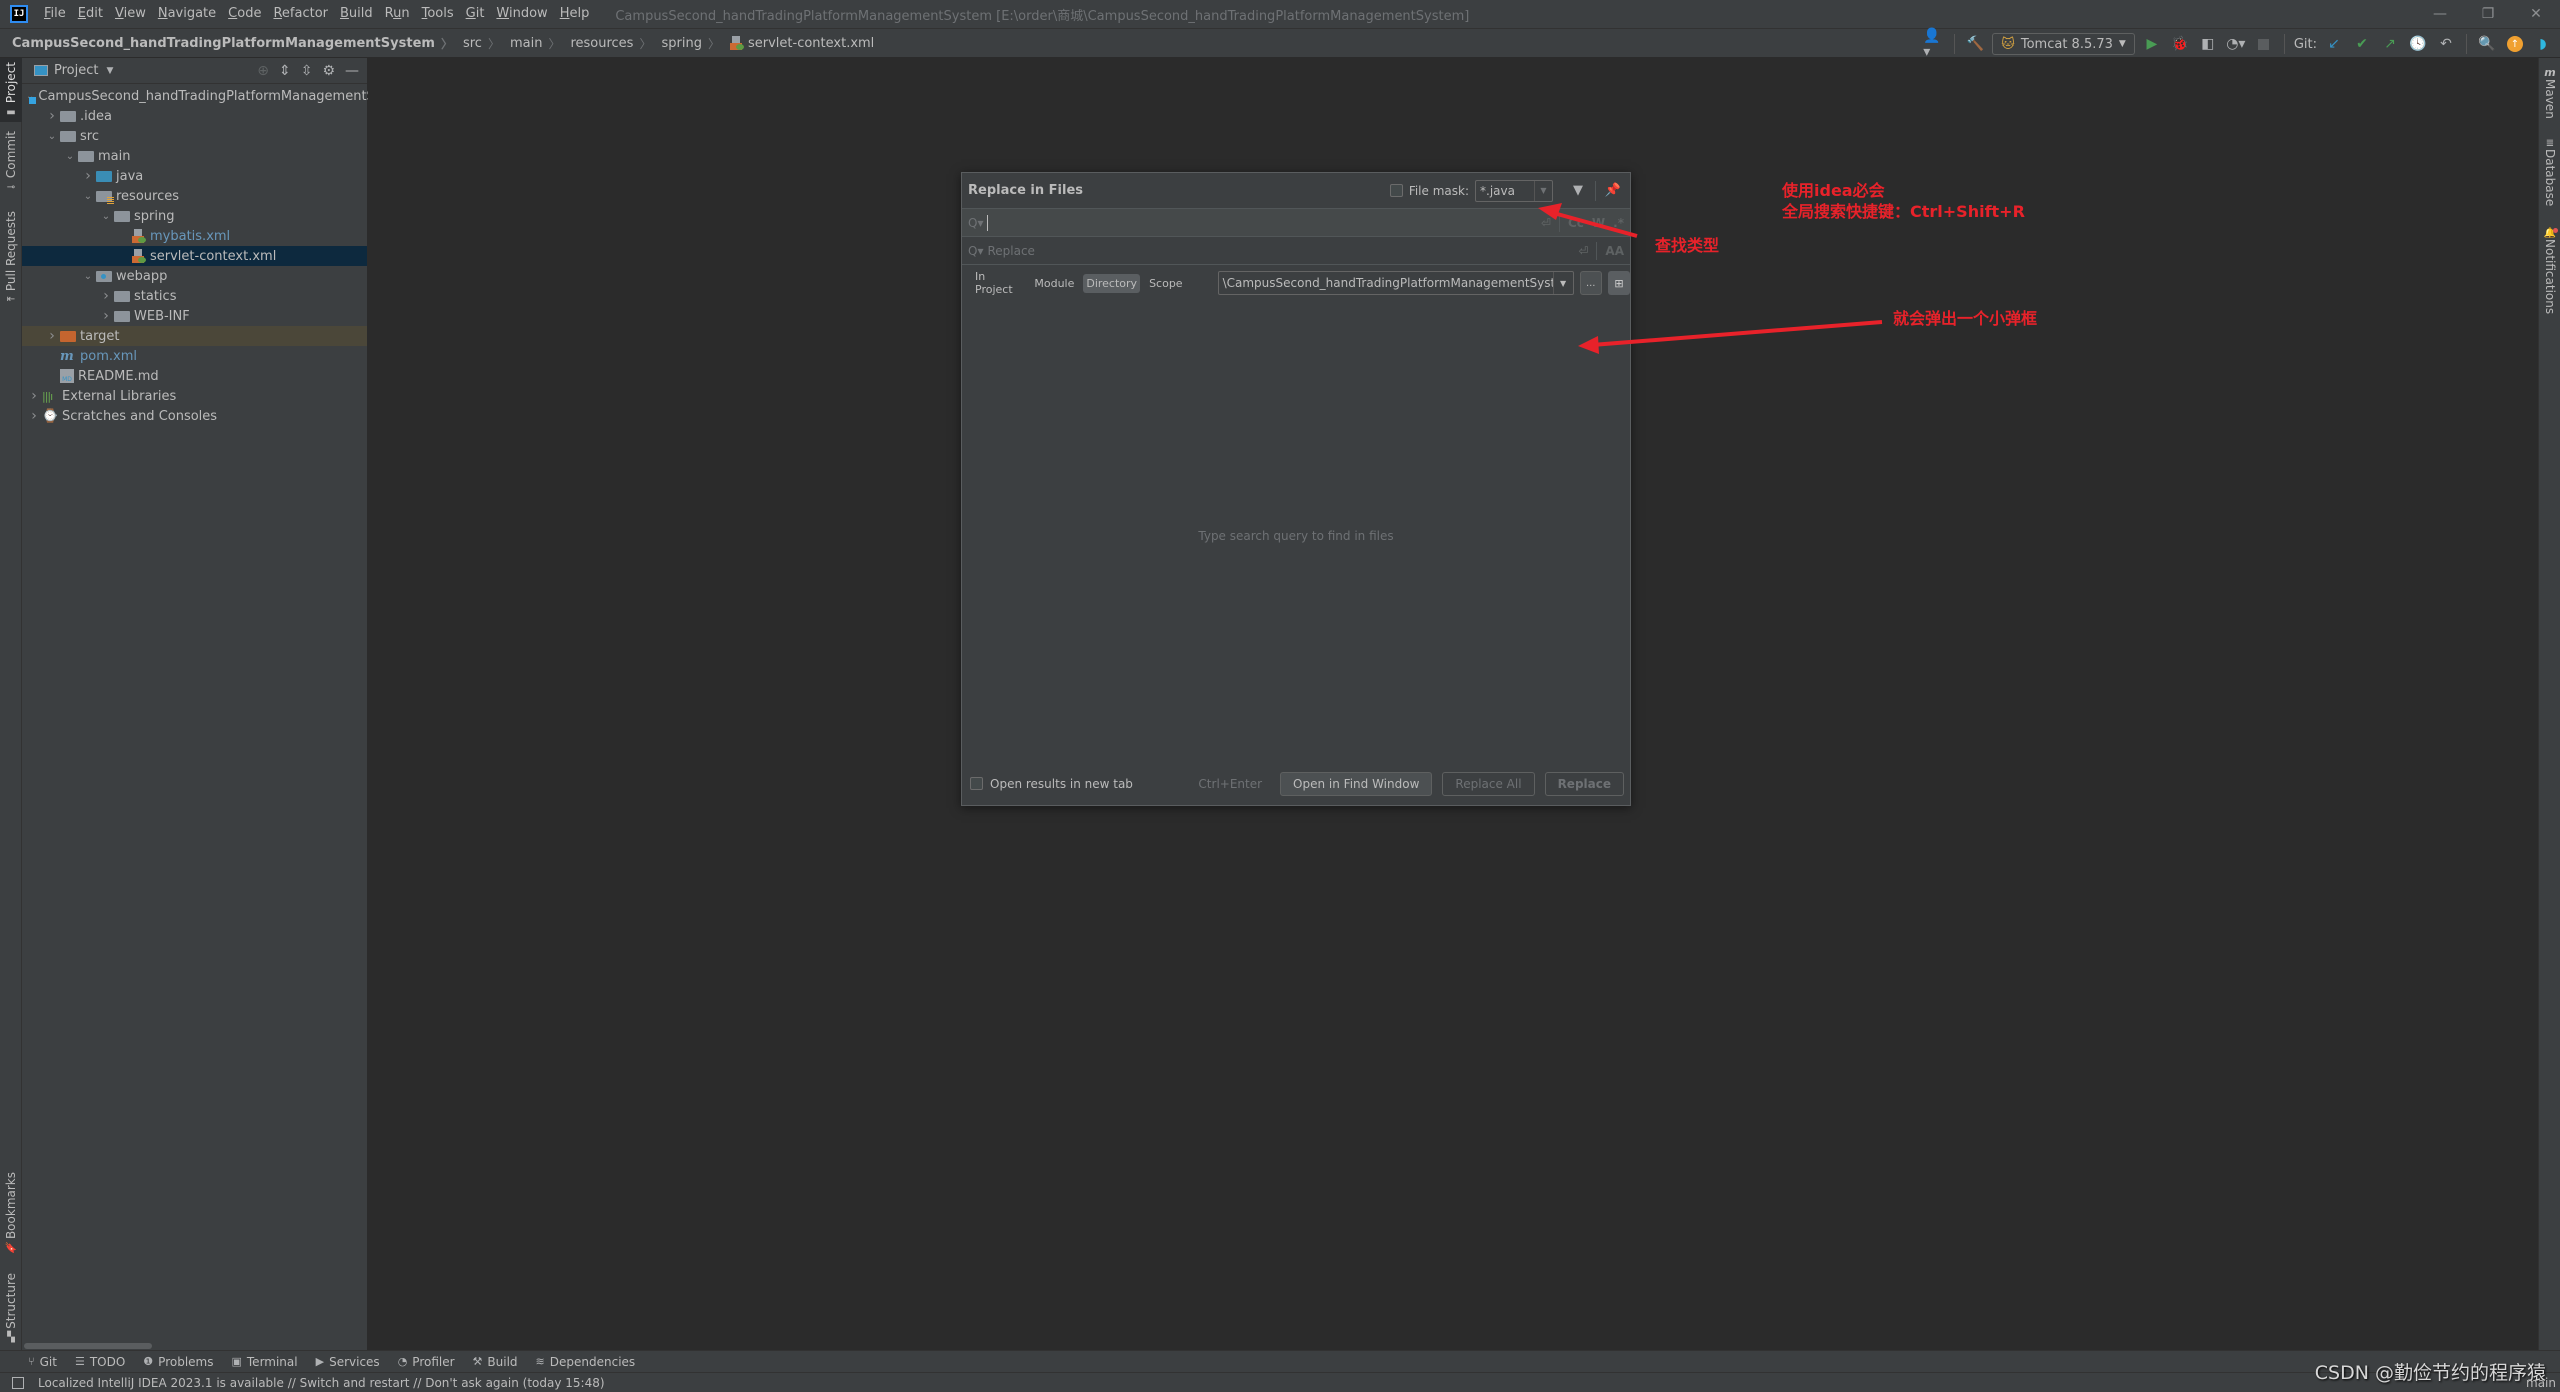  I want to click on scope-tab-in-project: In Project, so click(998, 283).